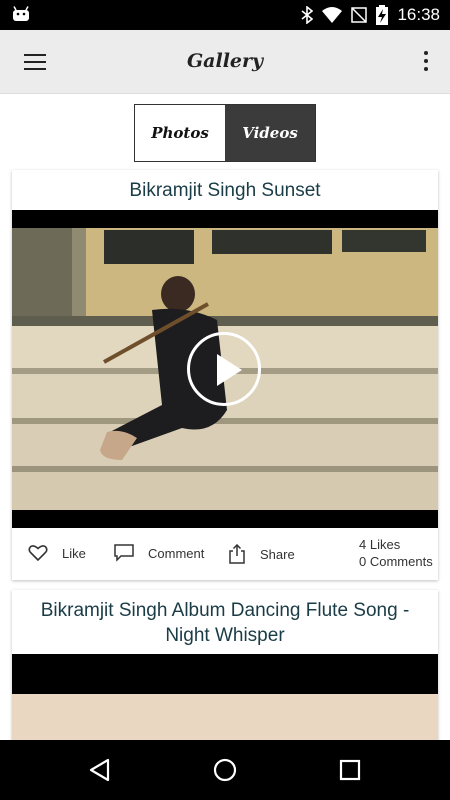 Image resolution: width=450 pixels, height=800 pixels. I want to click on home-icon, so click(225, 770).